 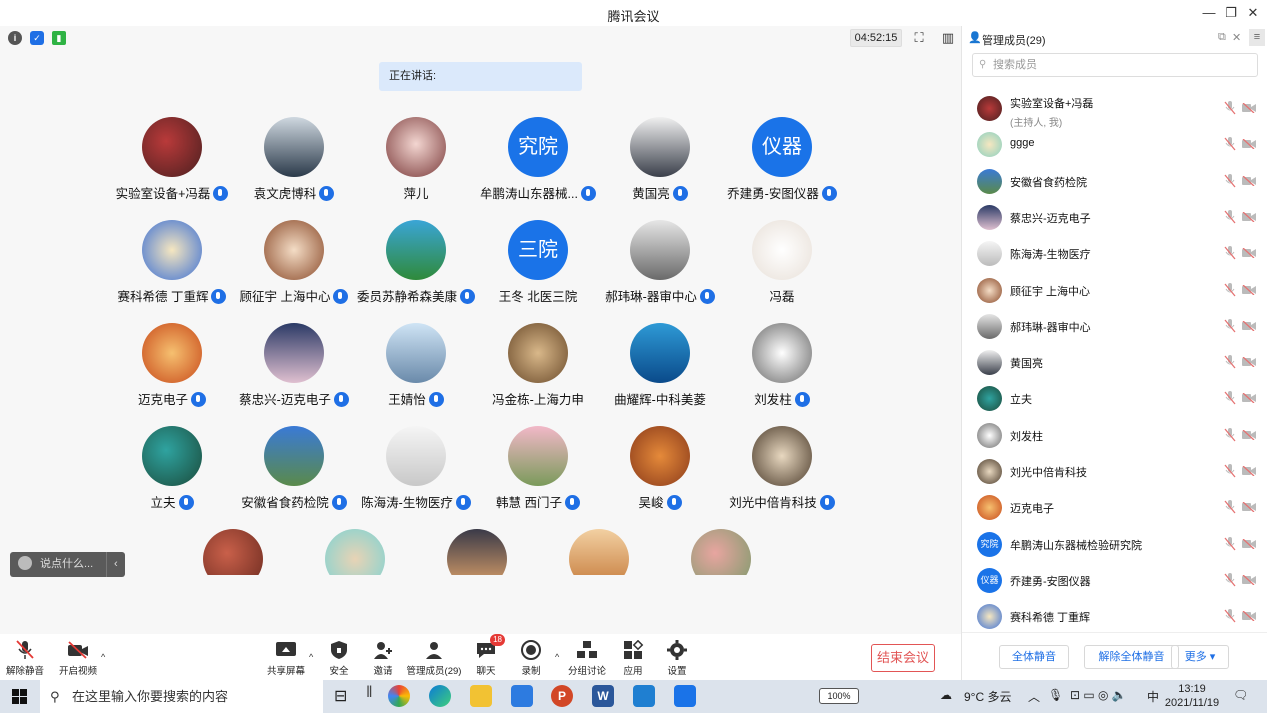 What do you see at coordinates (1131, 657) in the screenshot?
I see `unmute-all-button: 解除全体静音` at bounding box center [1131, 657].